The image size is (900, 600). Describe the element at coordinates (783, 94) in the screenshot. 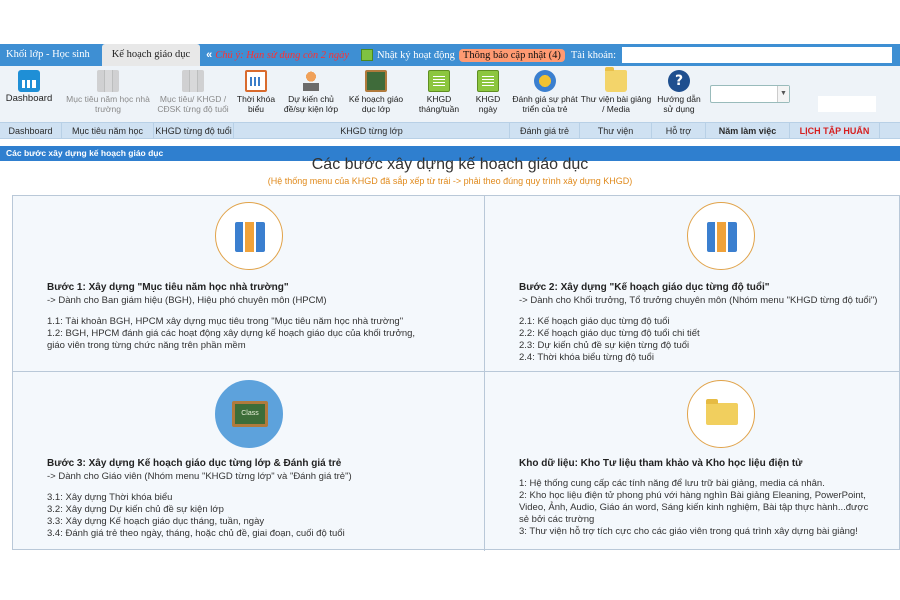

I see `chevron-down-icon: ▼` at that location.